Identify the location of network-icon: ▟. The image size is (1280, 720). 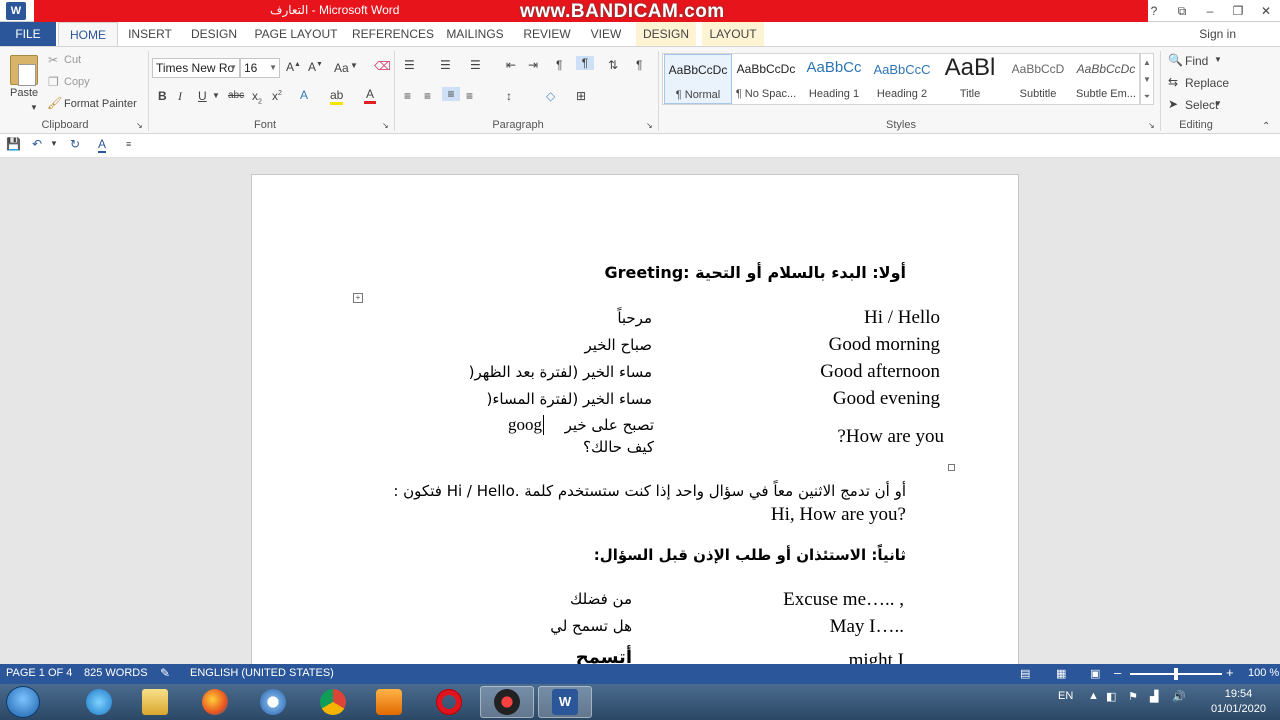
(1154, 696).